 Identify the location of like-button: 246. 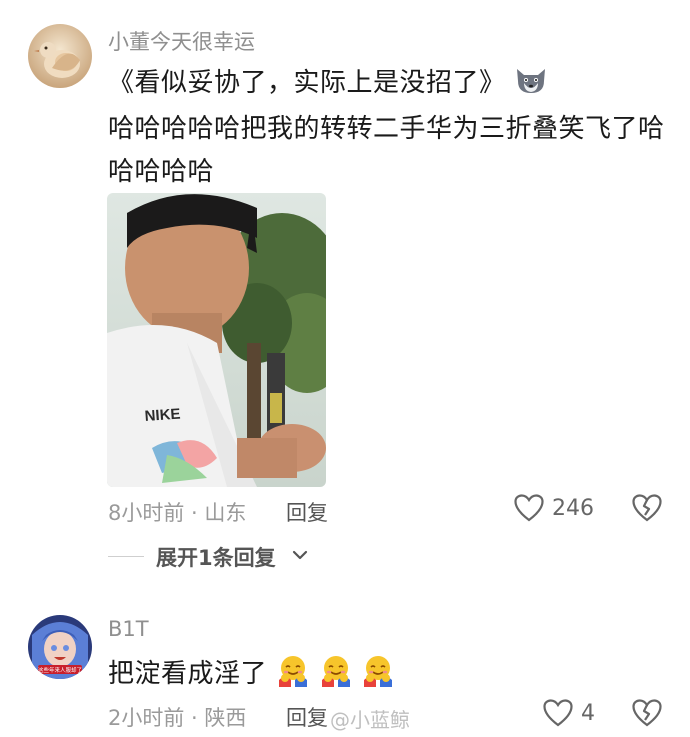
(554, 508).